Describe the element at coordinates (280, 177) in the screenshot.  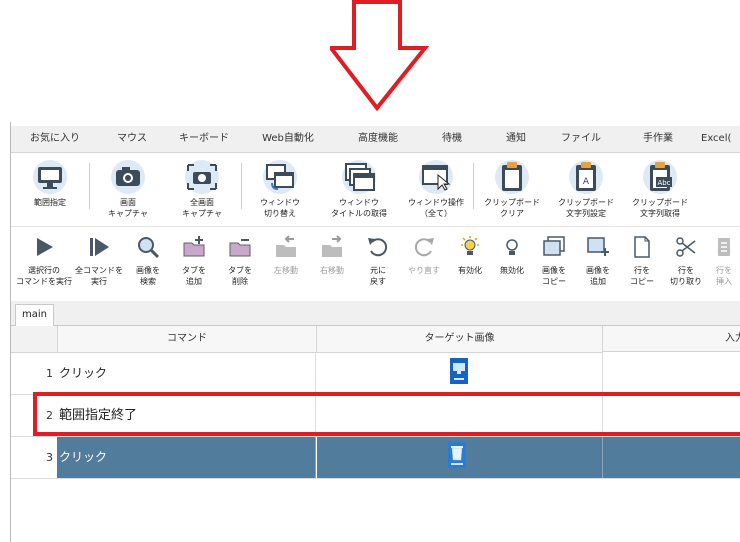
I see `window-switch-icon` at that location.